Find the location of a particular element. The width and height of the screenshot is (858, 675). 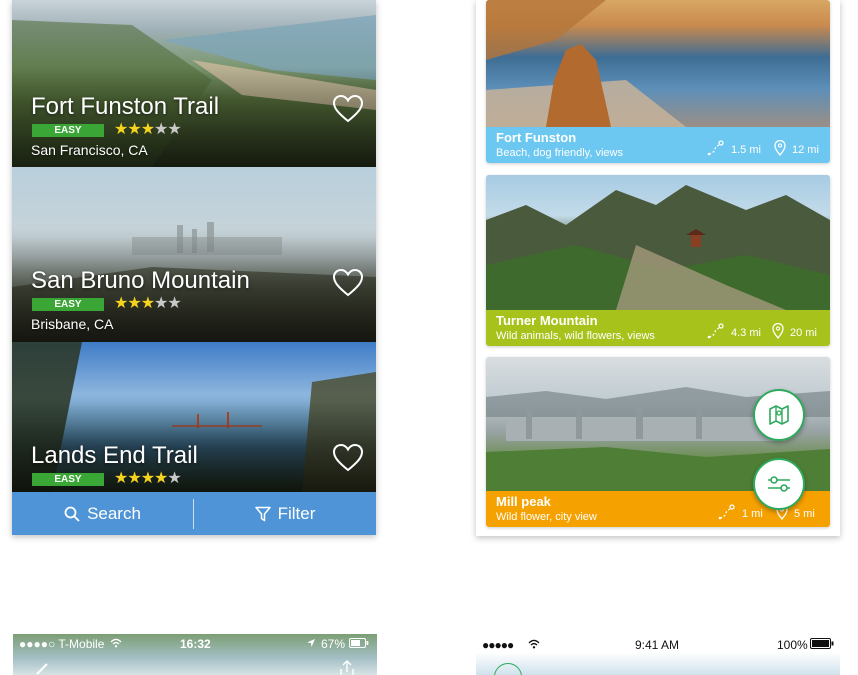

share-icon is located at coordinates (347, 667).